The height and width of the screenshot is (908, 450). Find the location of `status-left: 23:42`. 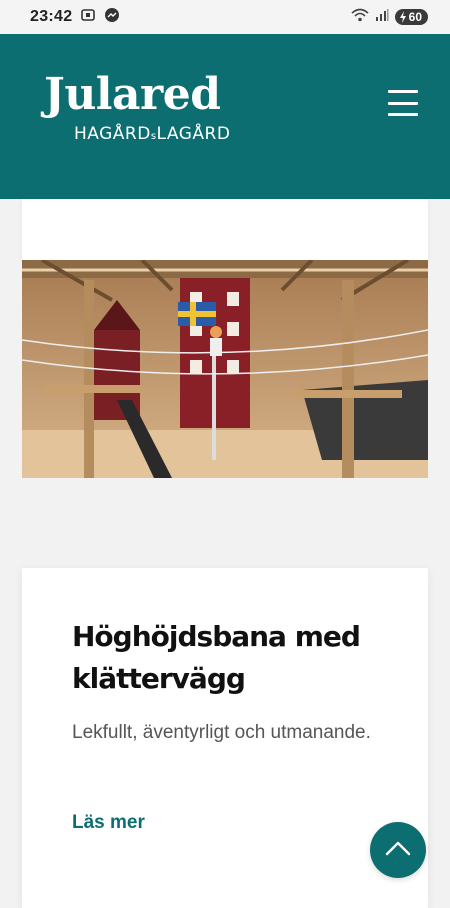

status-left: 23:42 is located at coordinates (75, 17).